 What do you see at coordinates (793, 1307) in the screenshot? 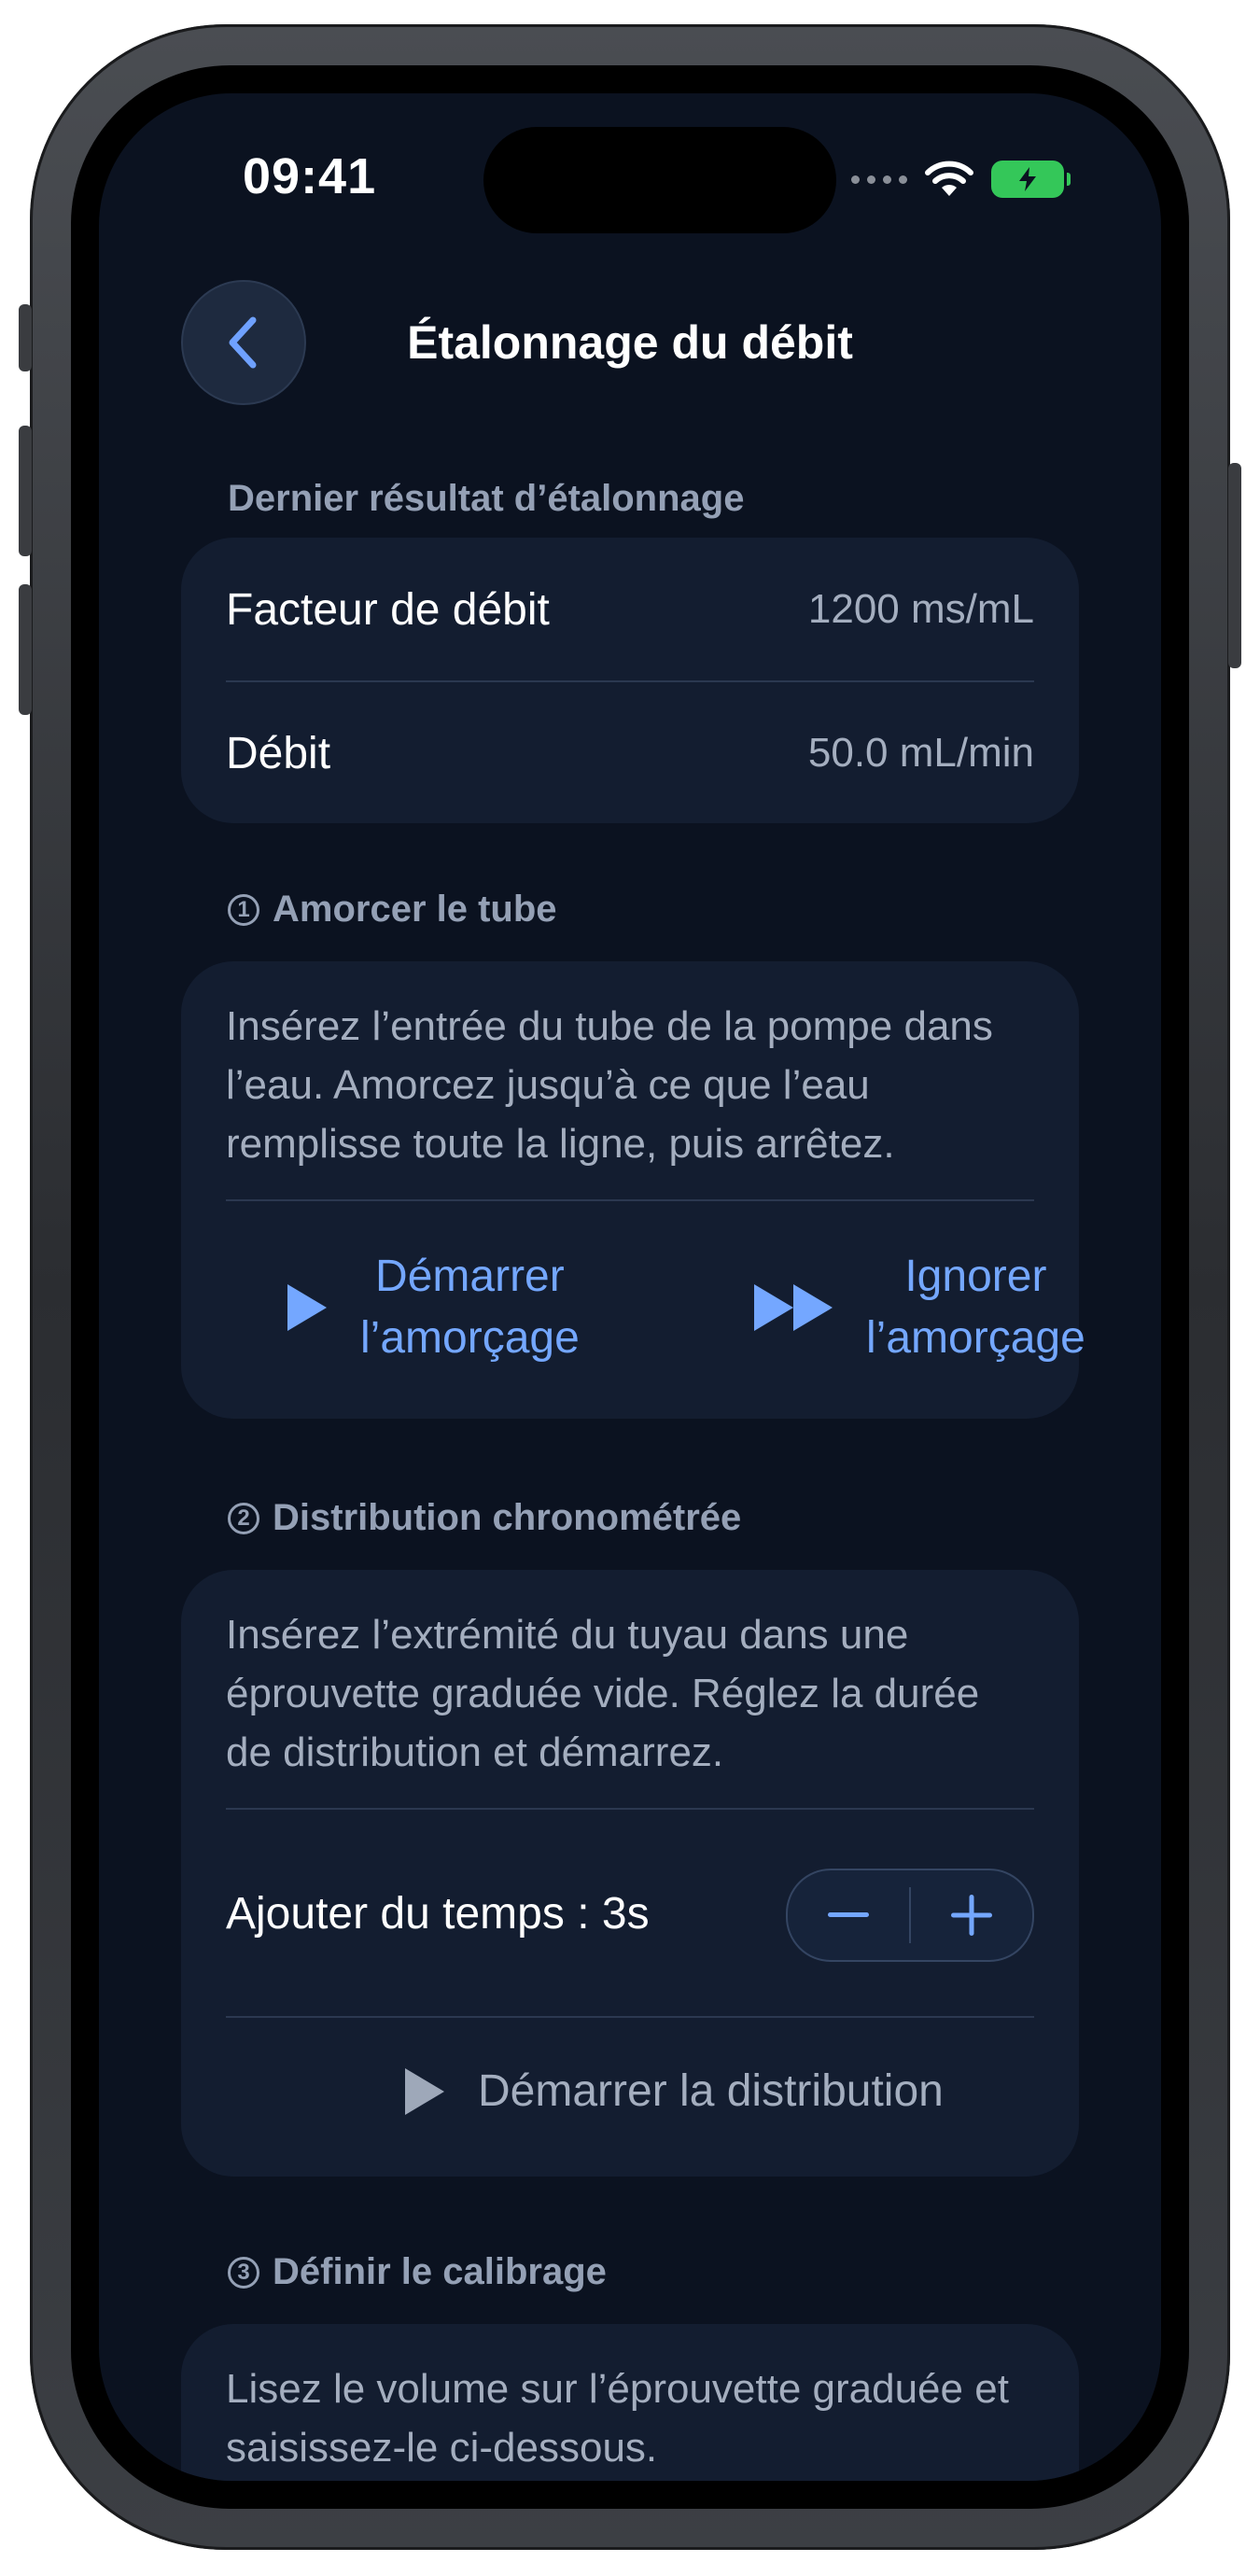
I see `fast-forward-icon` at bounding box center [793, 1307].